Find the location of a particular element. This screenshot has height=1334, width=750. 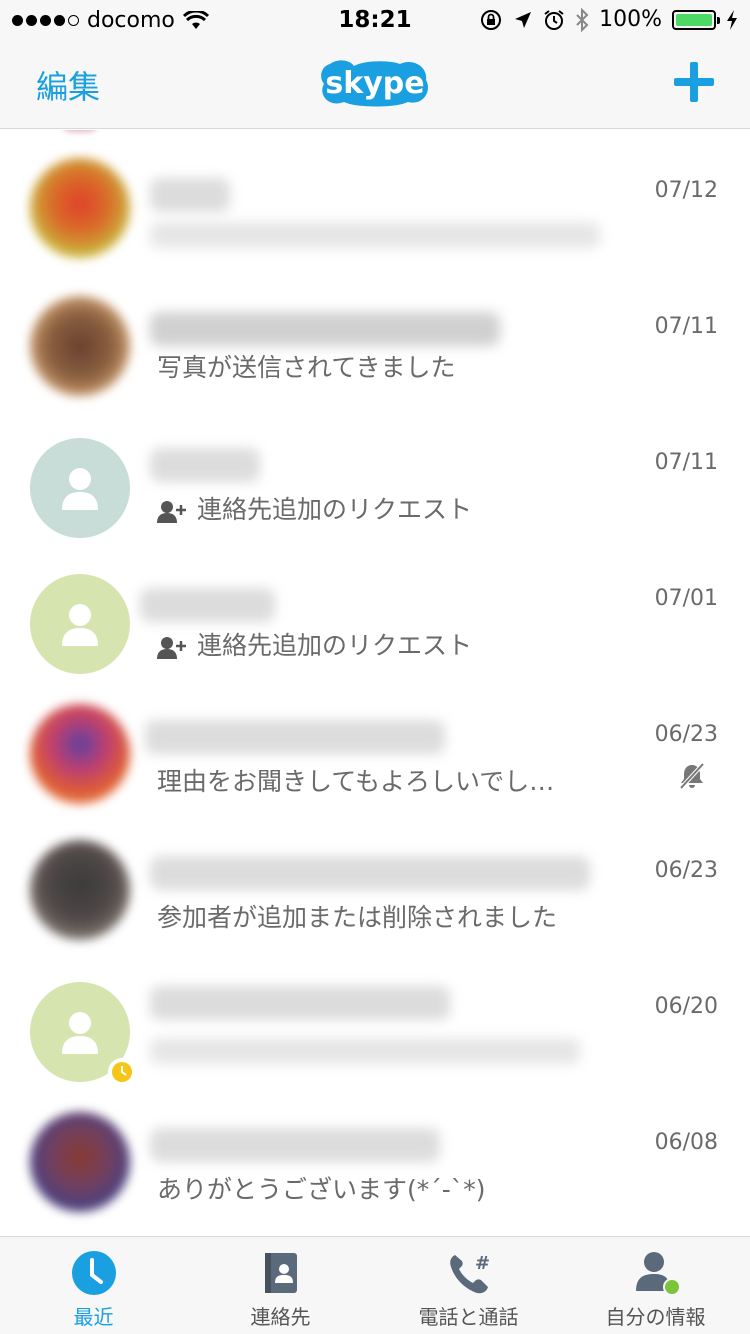

alarm-icon is located at coordinates (554, 19).